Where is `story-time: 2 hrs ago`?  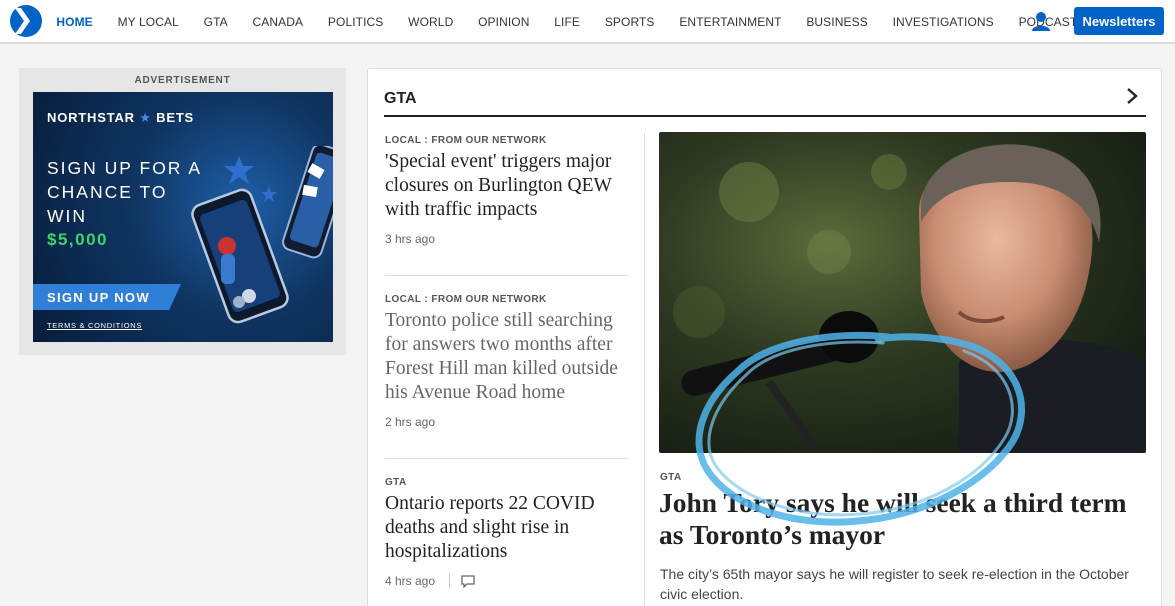
story-time: 2 hrs ago is located at coordinates (410, 422).